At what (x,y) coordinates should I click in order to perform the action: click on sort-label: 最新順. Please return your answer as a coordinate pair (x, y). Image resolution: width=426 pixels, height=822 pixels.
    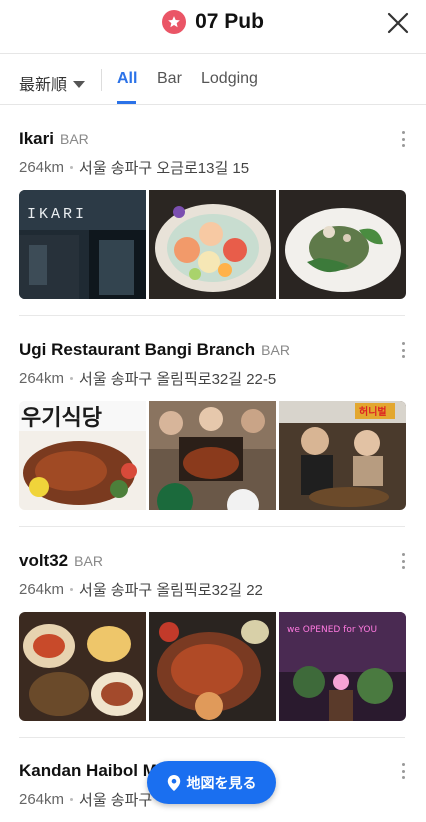
    Looking at the image, I should click on (43, 85).